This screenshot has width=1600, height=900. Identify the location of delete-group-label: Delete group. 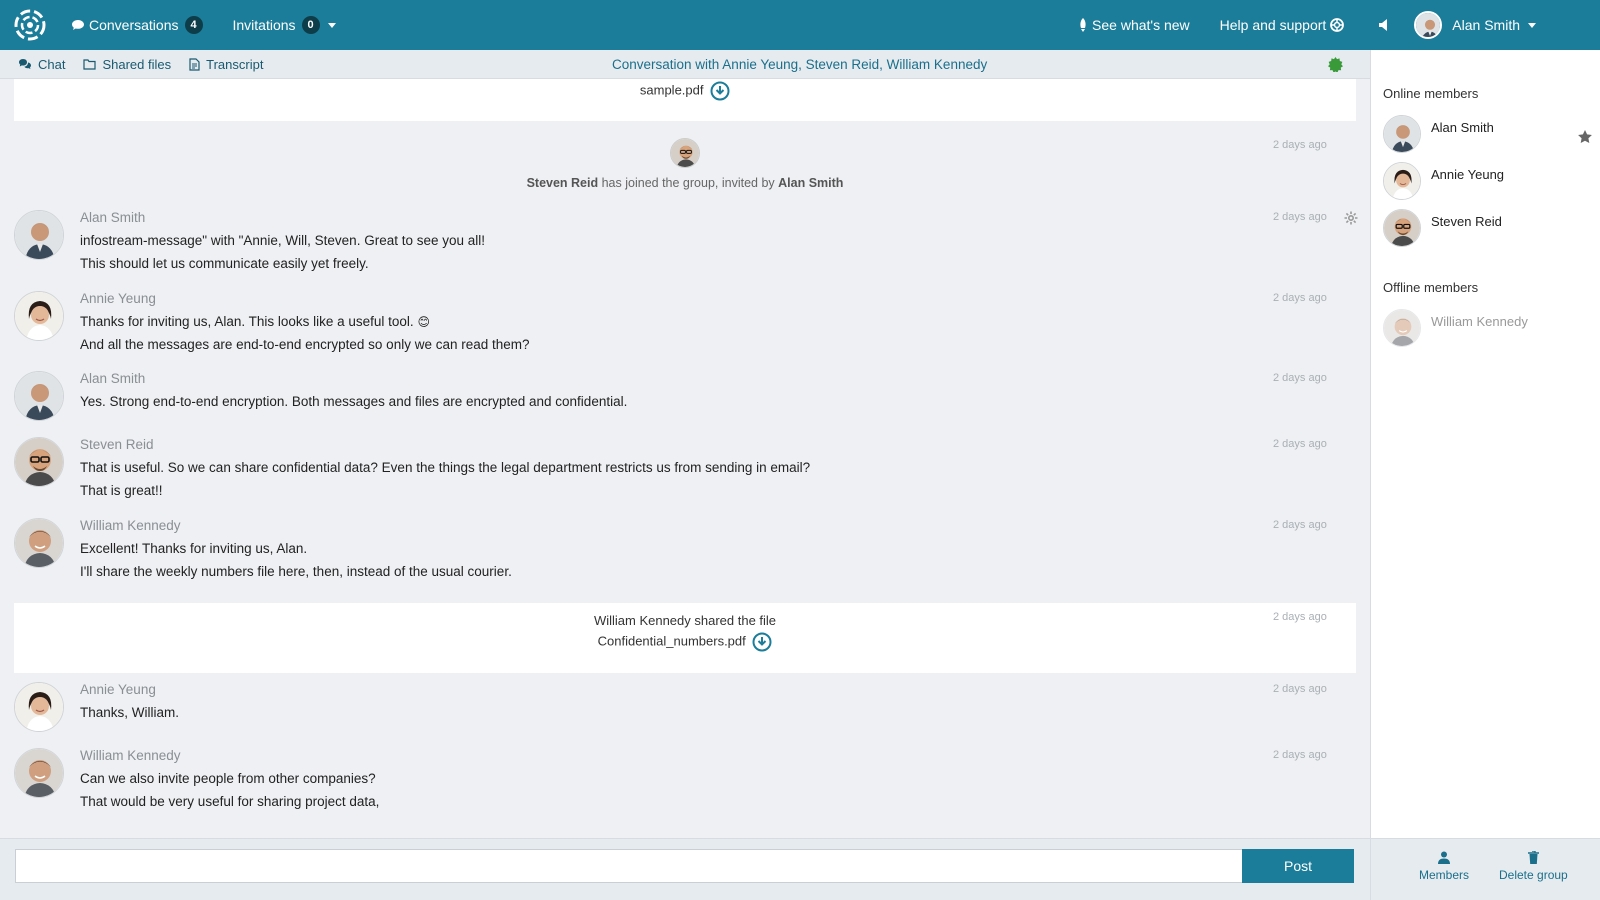
(1533, 875).